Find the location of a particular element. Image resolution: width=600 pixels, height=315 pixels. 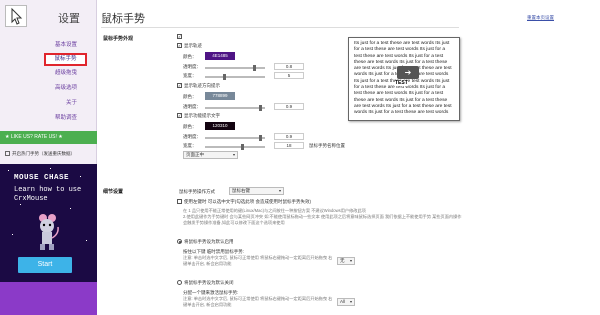

show-track-row: 显示轨迹 is located at coordinates (189, 46).